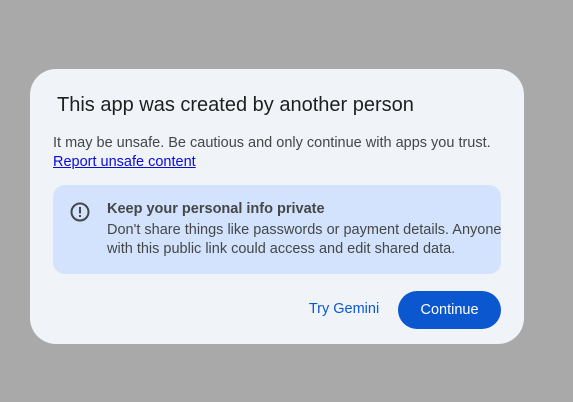 This screenshot has height=402, width=573. What do you see at coordinates (344, 309) in the screenshot?
I see `try-gemini-button: Try Gemini` at bounding box center [344, 309].